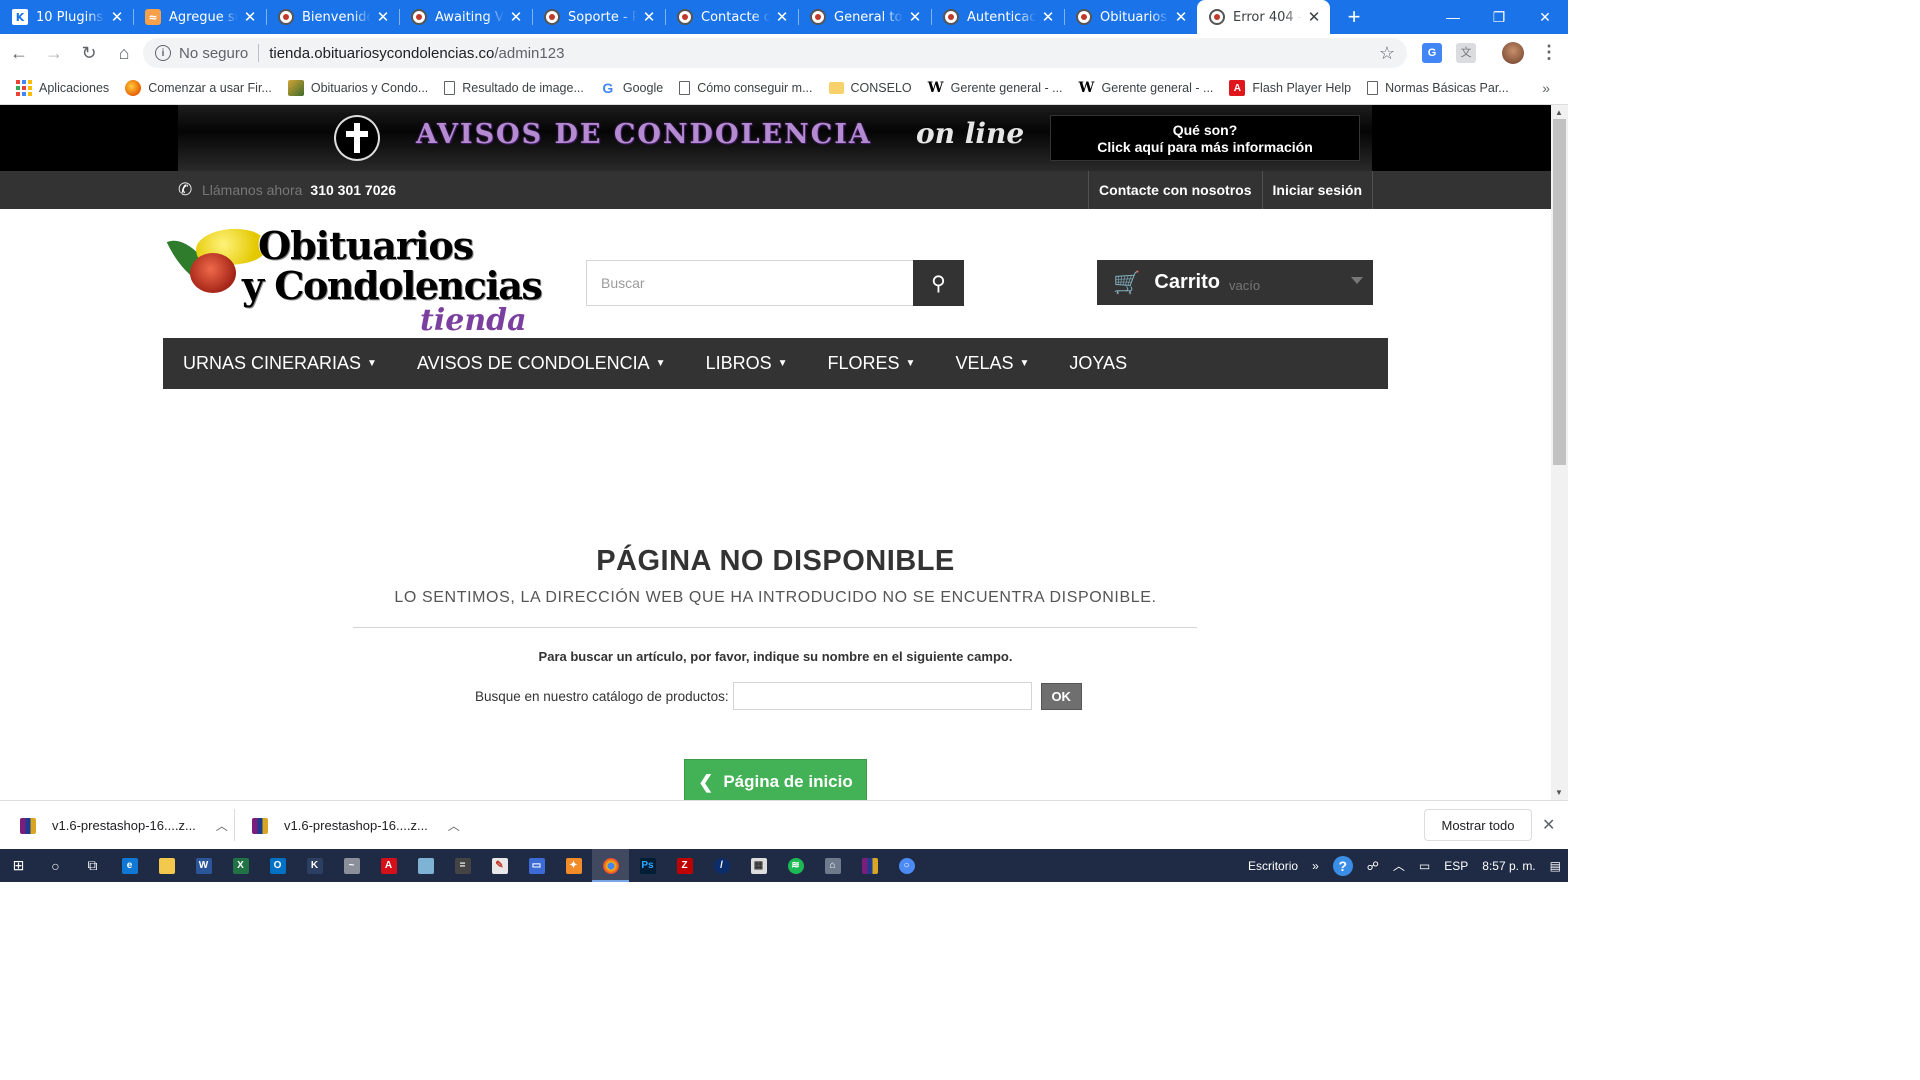 Image resolution: width=1920 pixels, height=1080 pixels. What do you see at coordinates (354, 280) in the screenshot?
I see `store-logo: Obituarios y Condolencias tienda` at bounding box center [354, 280].